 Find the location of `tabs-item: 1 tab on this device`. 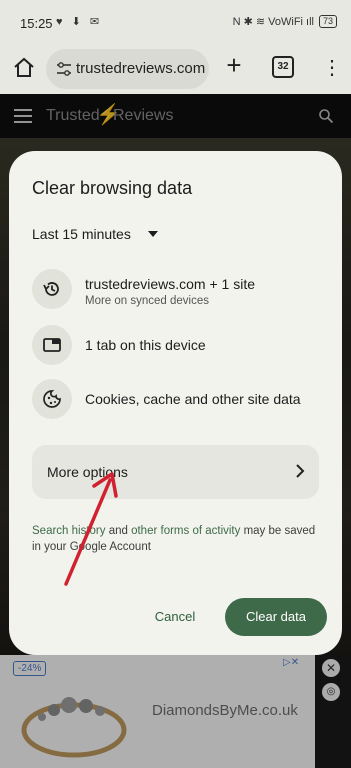

tabs-item: 1 tab on this device is located at coordinates (177, 345).